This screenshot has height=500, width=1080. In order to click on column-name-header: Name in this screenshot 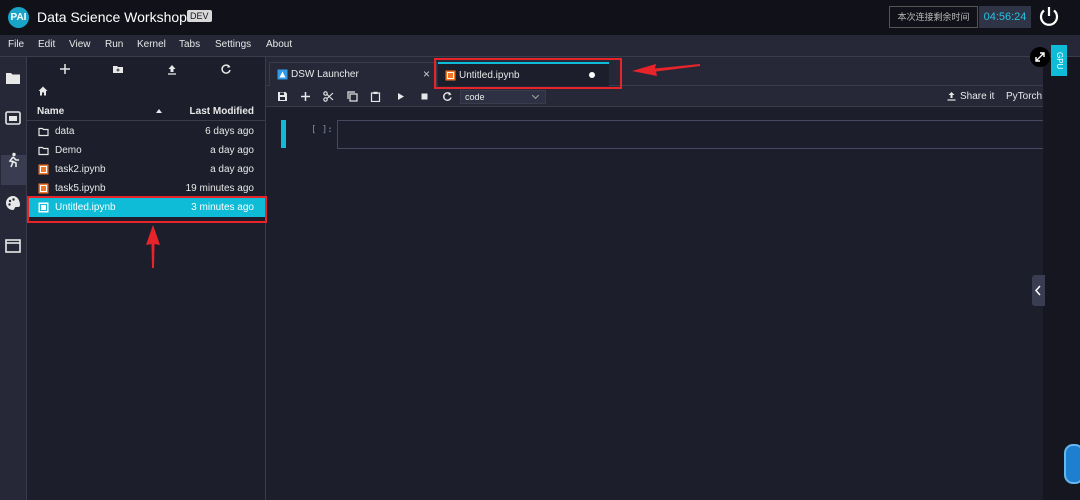, I will do `click(50, 111)`.